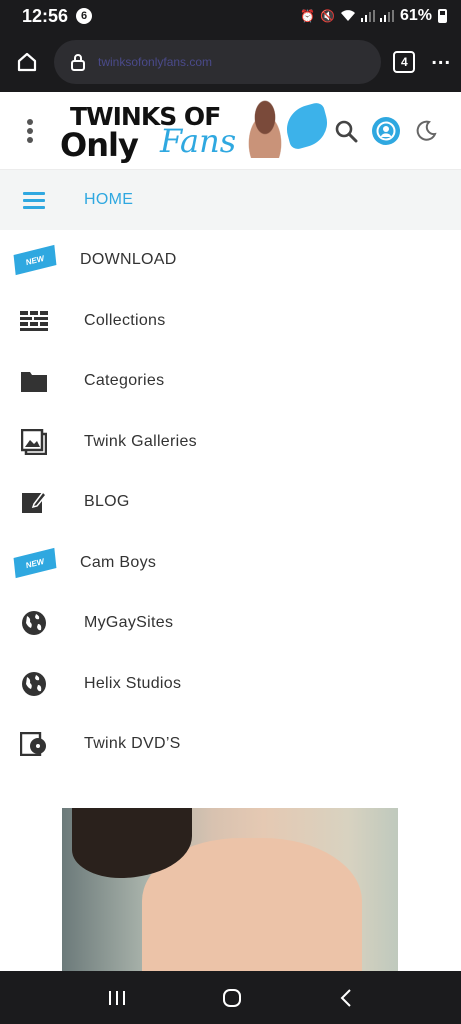 The height and width of the screenshot is (1024, 461). What do you see at coordinates (128, 260) in the screenshot?
I see `menu-label: DOWNLOAD` at bounding box center [128, 260].